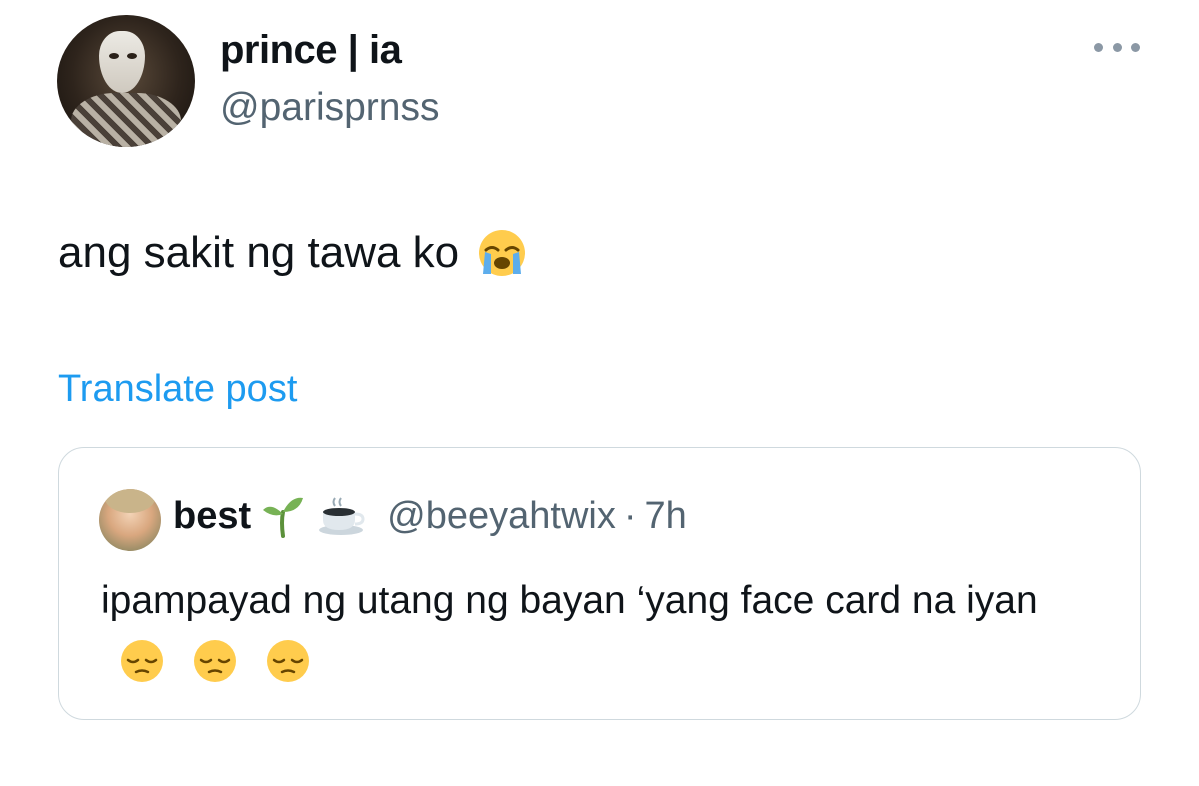  Describe the element at coordinates (1117, 47) in the screenshot. I see `more-horizontal-icon` at that location.